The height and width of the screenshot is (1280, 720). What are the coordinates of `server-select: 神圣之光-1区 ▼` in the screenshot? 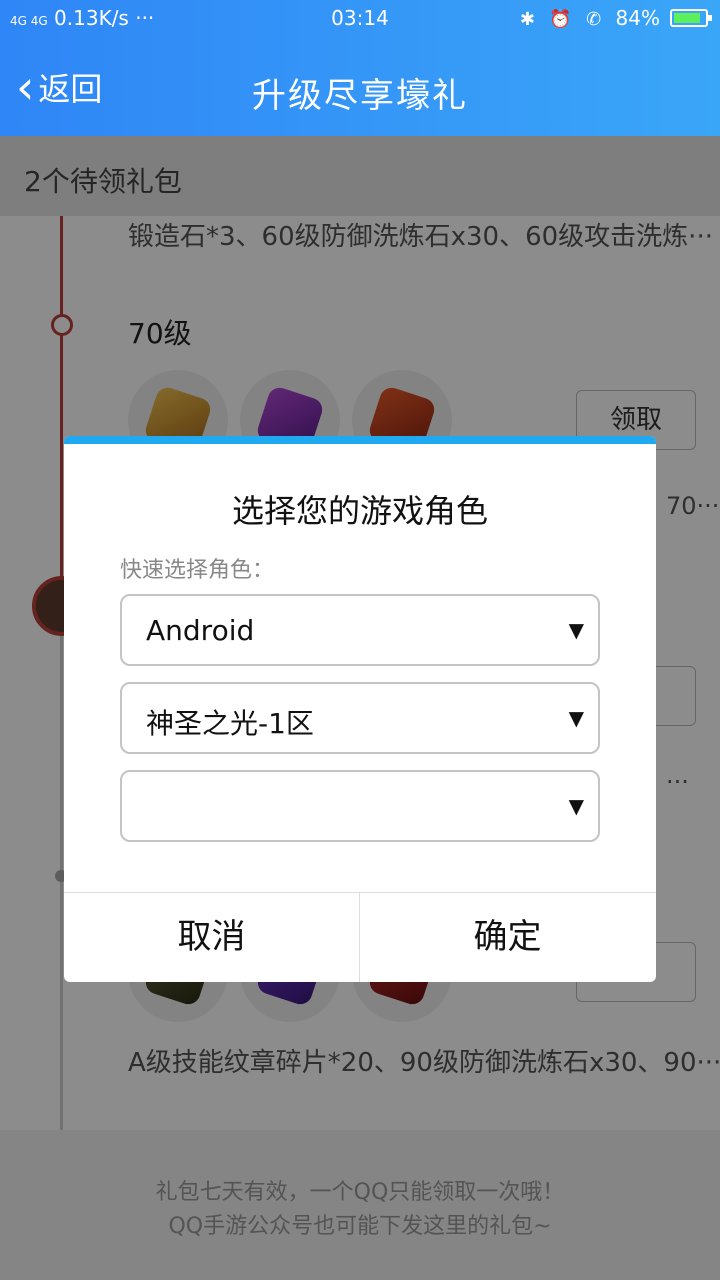 It's located at (360, 718).